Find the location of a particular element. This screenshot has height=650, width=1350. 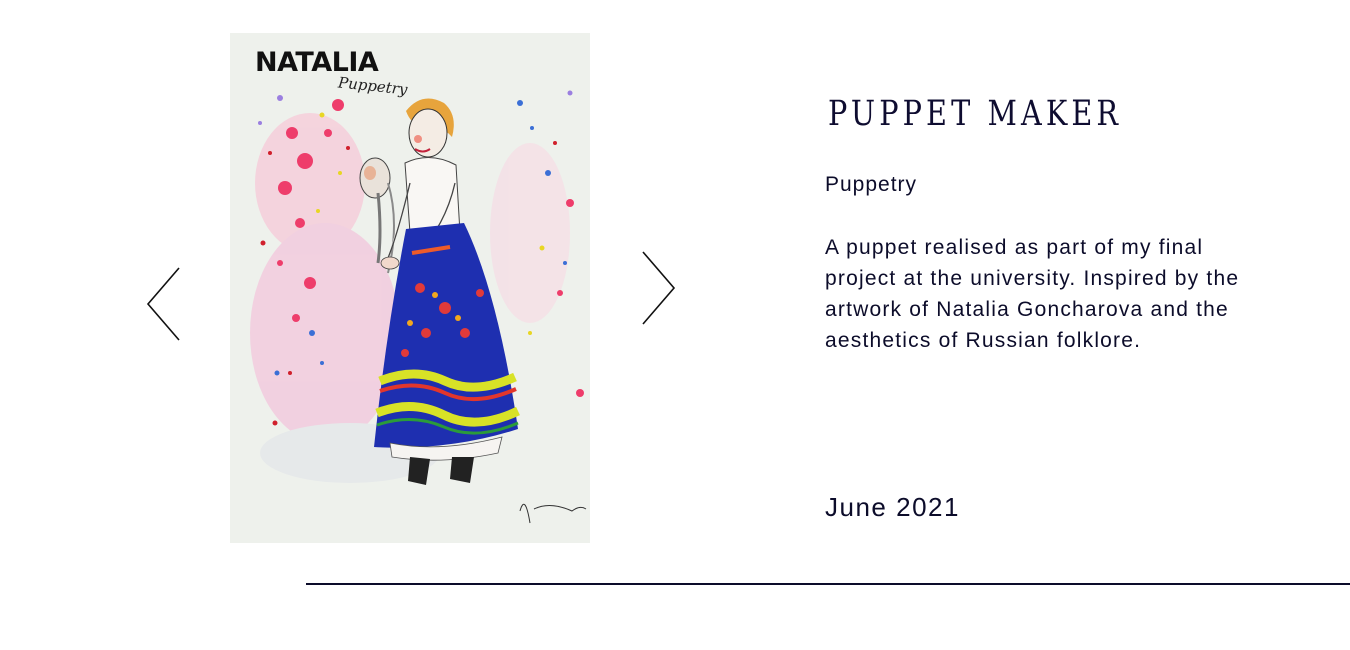

next-slide-button is located at coordinates (658, 288).